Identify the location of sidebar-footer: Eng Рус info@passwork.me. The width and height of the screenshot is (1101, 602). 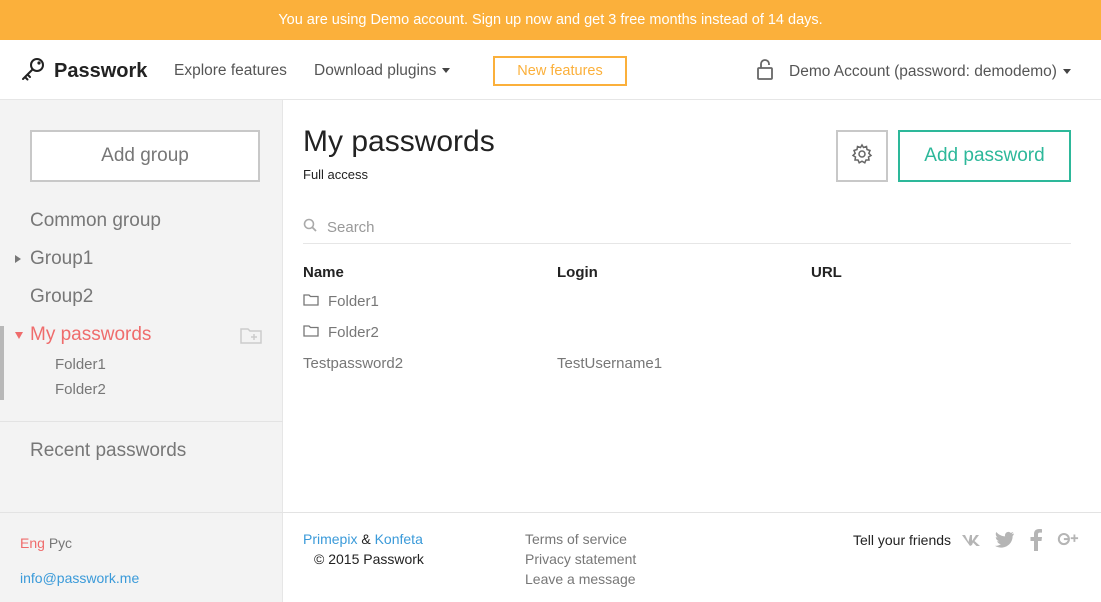
(141, 557).